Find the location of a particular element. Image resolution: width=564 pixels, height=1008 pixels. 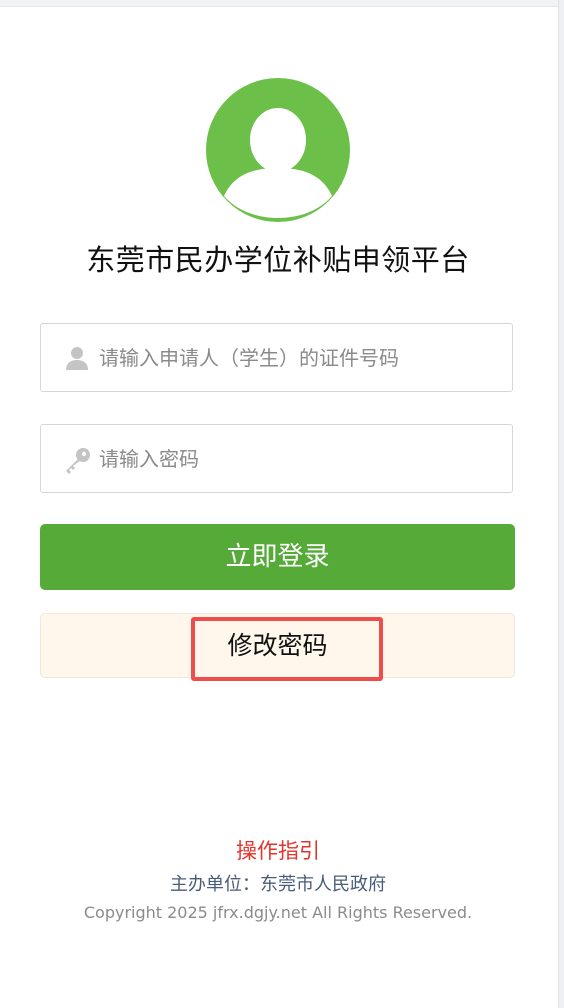

avatar-icon is located at coordinates (278, 150).